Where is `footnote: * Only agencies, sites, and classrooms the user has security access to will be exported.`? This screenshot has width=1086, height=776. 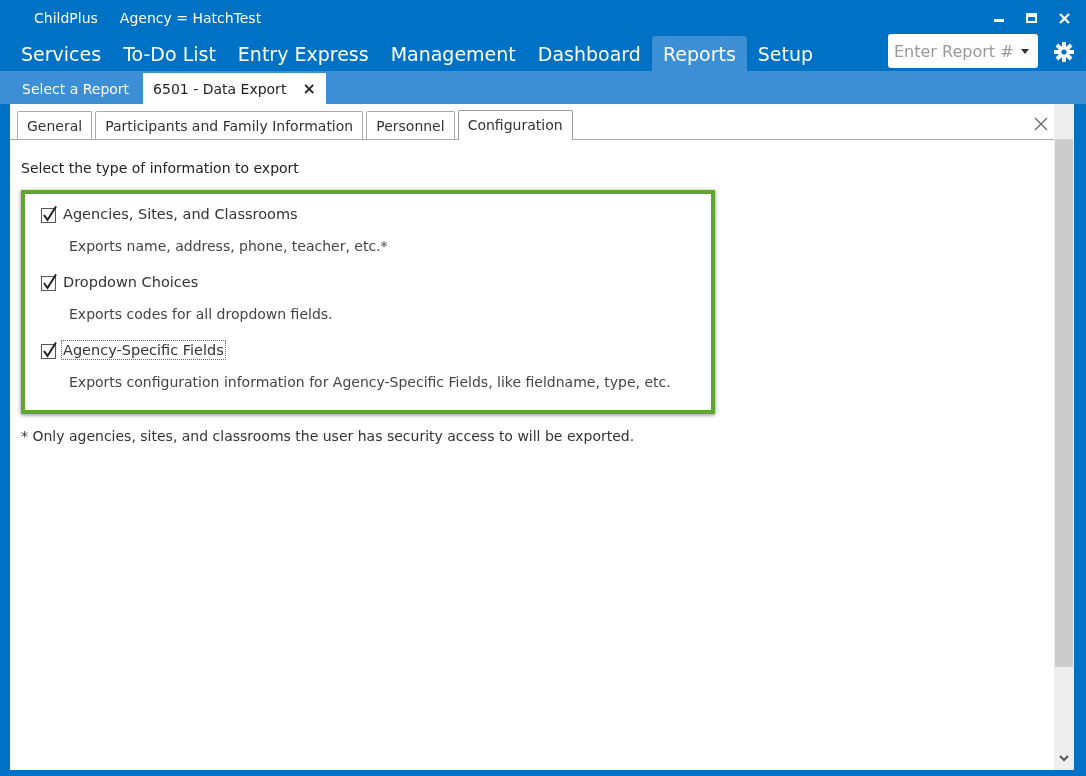 footnote: * Only agencies, sites, and classrooms the user has security access to will be exported. is located at coordinates (328, 436).